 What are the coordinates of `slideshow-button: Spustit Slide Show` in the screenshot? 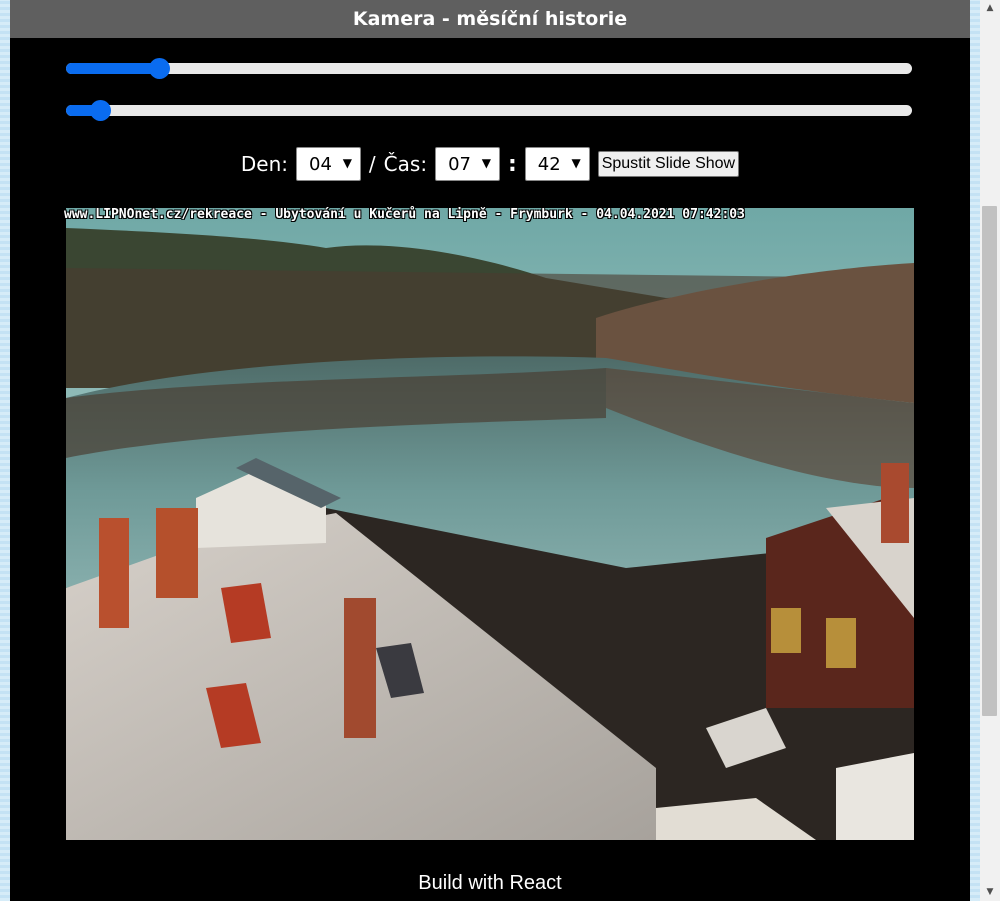 It's located at (668, 164).